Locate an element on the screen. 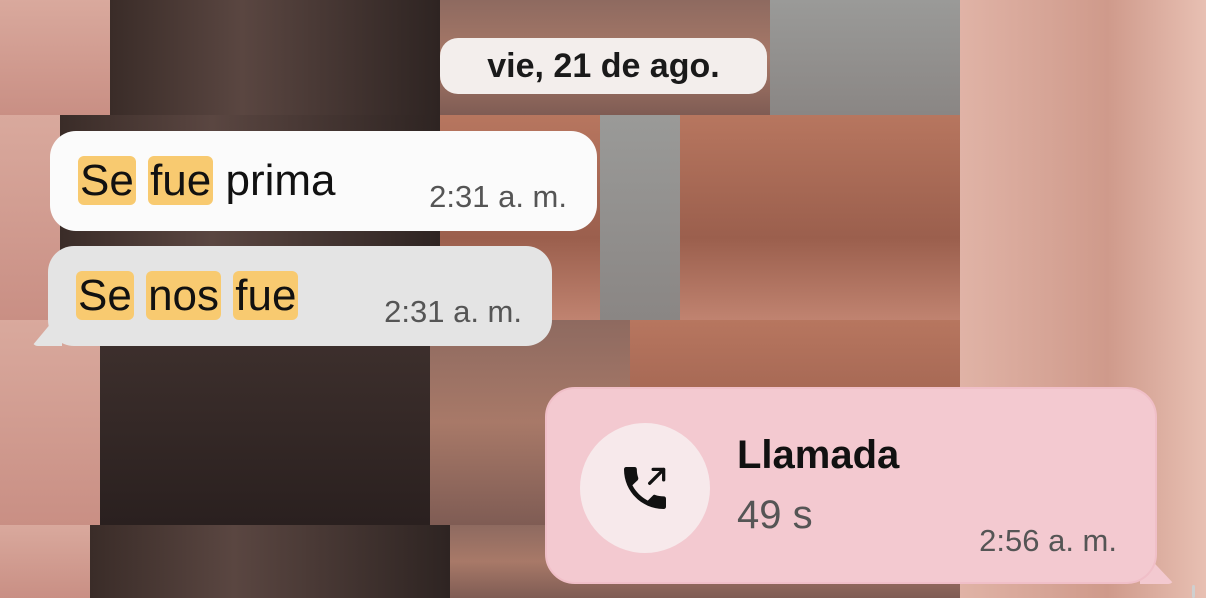 The width and height of the screenshot is (1206, 598). highlighted-word: nos is located at coordinates (184, 295).